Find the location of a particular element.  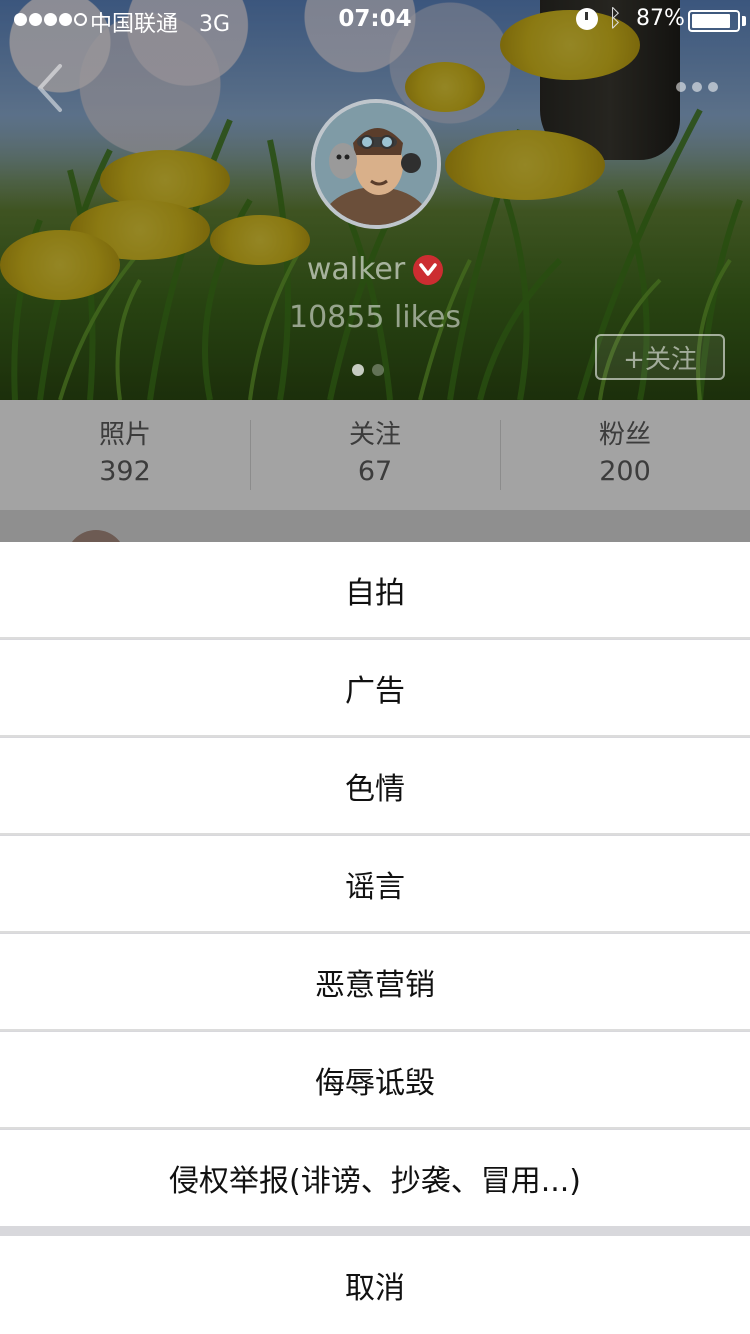

report-option-malicious-marketing: 恶意营销 is located at coordinates (375, 982).